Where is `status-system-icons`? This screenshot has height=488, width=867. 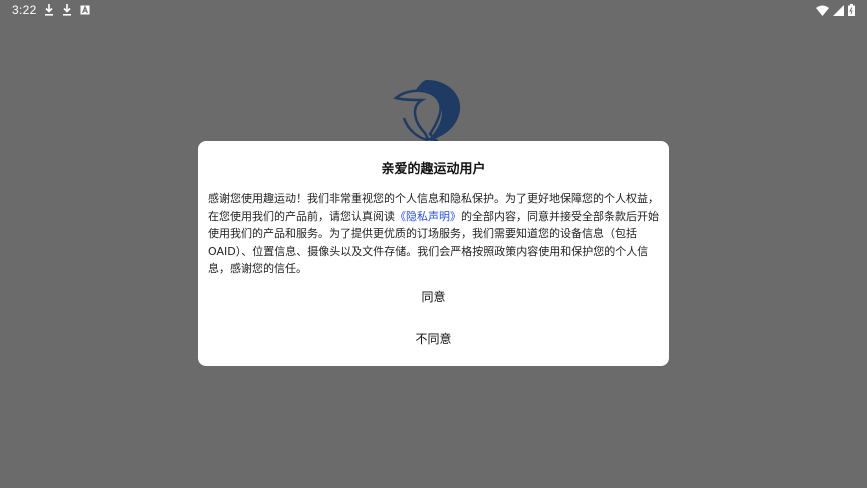 status-system-icons is located at coordinates (835, 11).